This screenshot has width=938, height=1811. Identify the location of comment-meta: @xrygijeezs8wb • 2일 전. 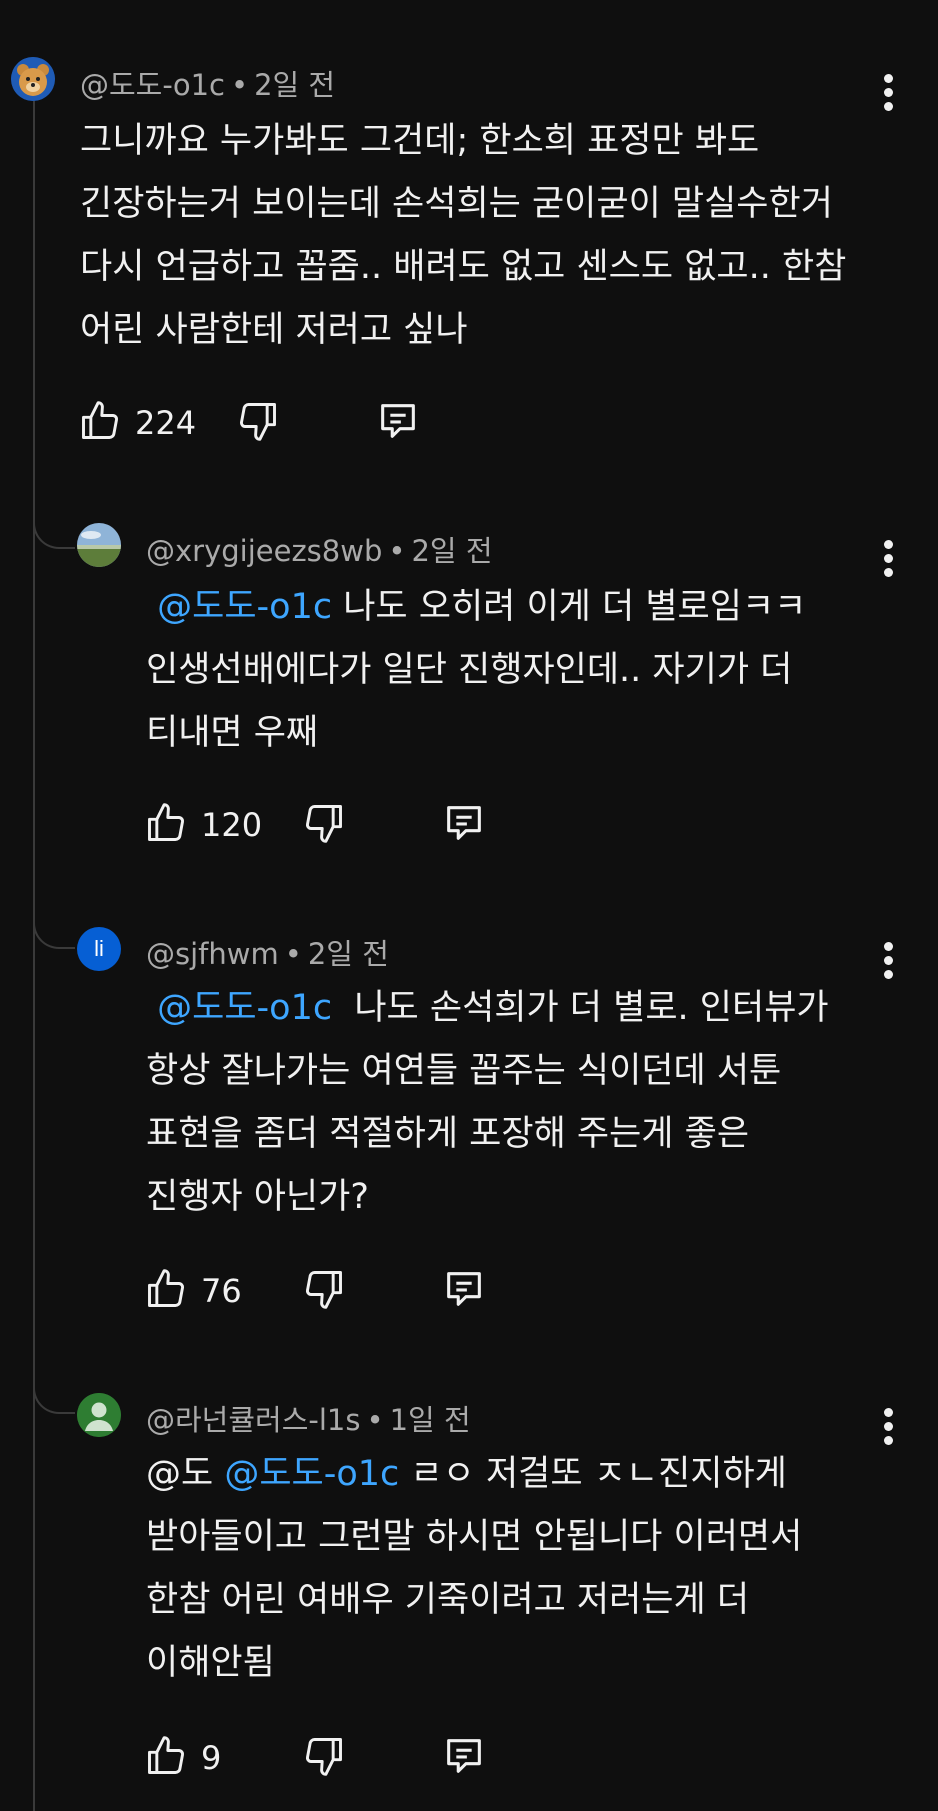
(319, 549).